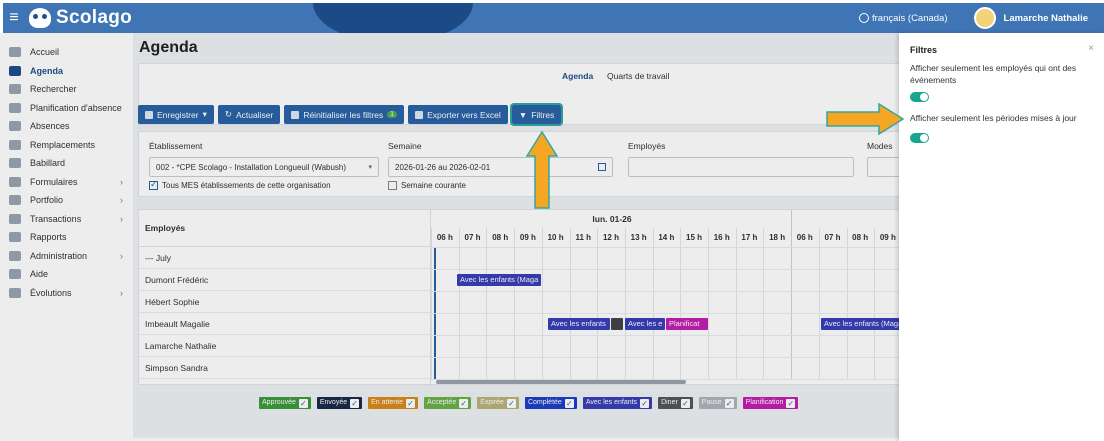 This screenshot has height=441, width=1104. Describe the element at coordinates (579, 324) in the screenshot. I see `schedule-event: Avec les enfants` at that location.